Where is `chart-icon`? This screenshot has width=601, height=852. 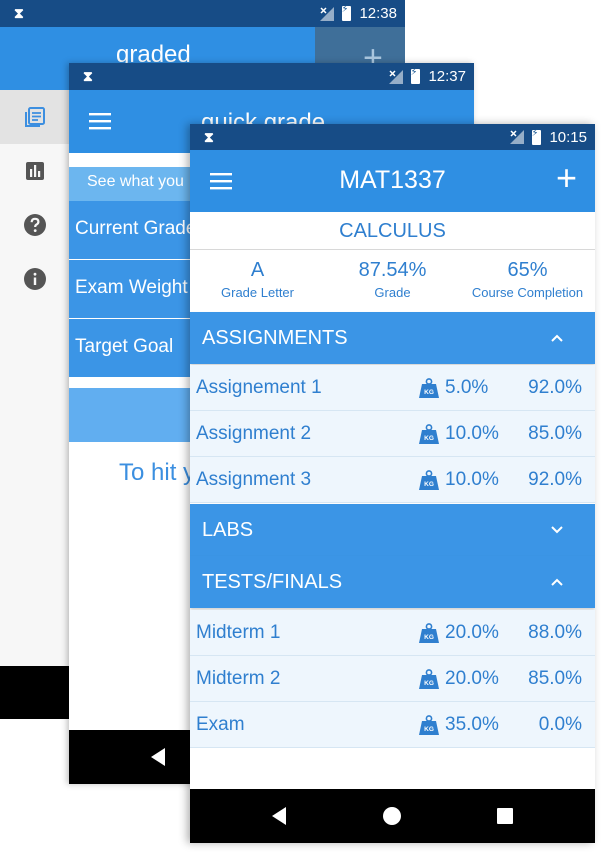 chart-icon is located at coordinates (34, 171).